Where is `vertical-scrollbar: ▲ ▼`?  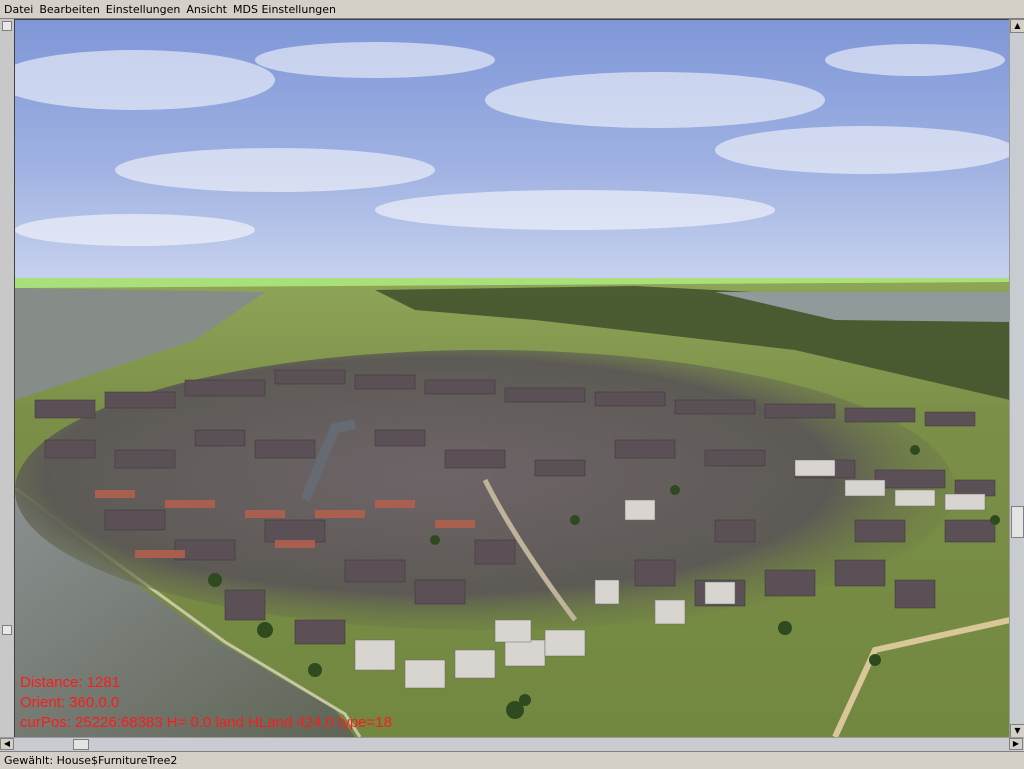
vertical-scrollbar: ▲ ▼ is located at coordinates (1016, 378).